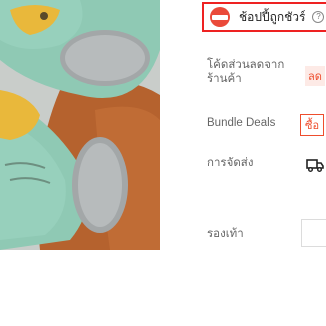 The image size is (326, 326). I want to click on guarantee-badge-icon, so click(220, 17).